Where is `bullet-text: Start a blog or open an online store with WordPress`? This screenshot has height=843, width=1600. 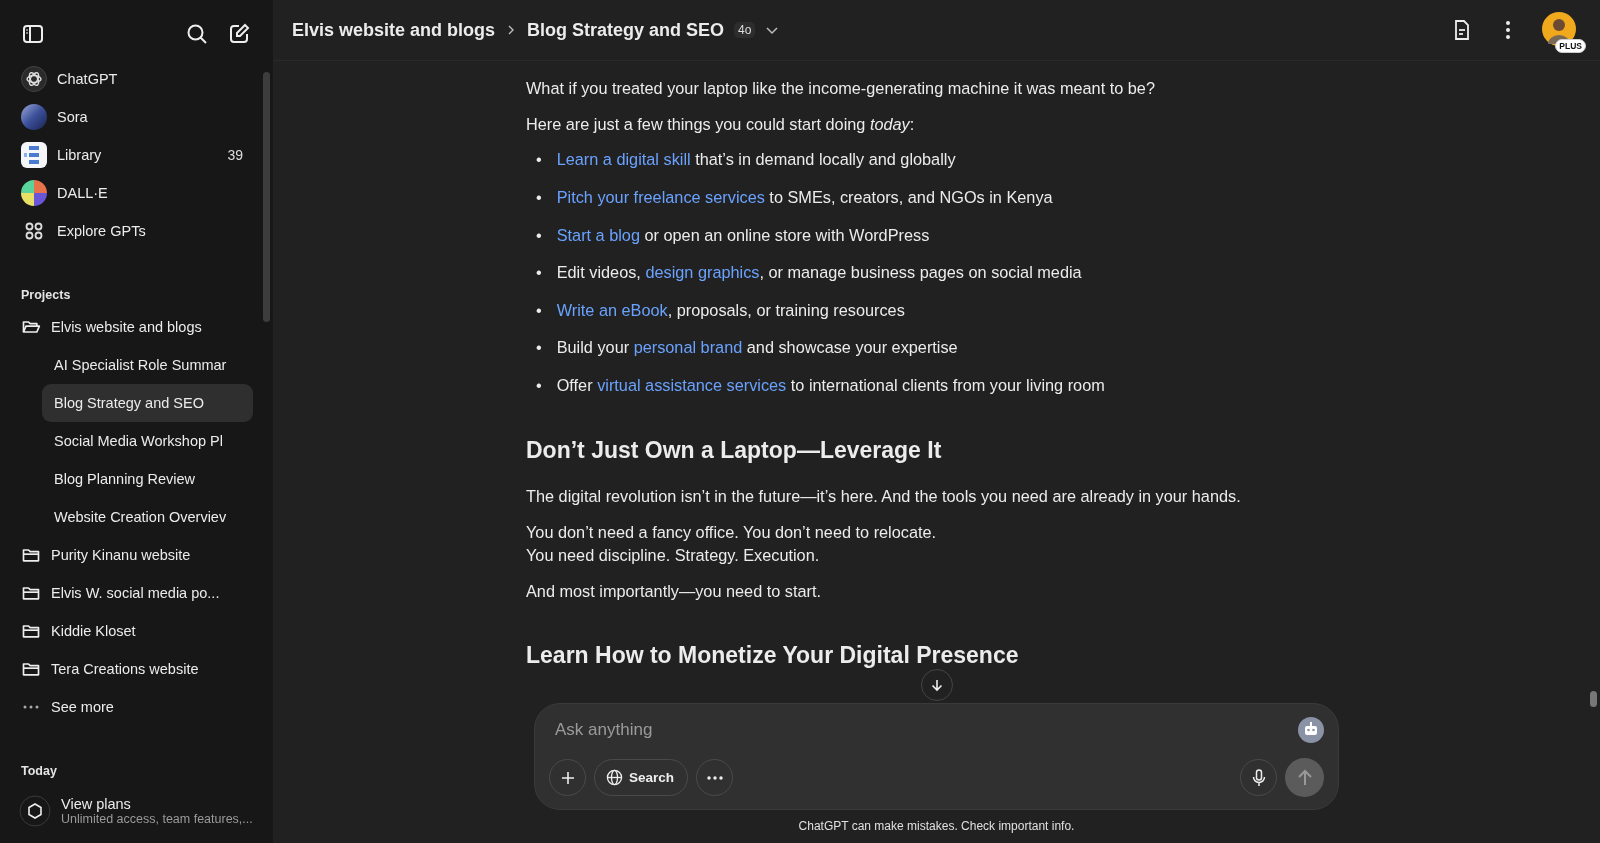
bullet-text: Start a blog or open an online store with WordPress is located at coordinates (743, 235).